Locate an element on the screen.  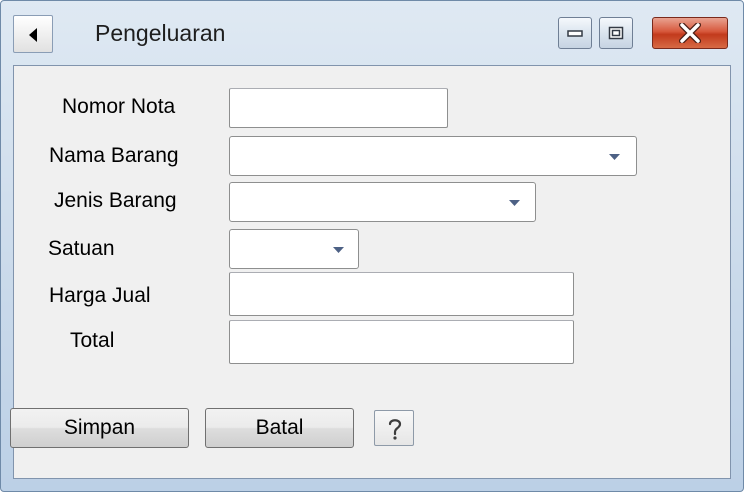
harga-jual-input is located at coordinates (401, 294).